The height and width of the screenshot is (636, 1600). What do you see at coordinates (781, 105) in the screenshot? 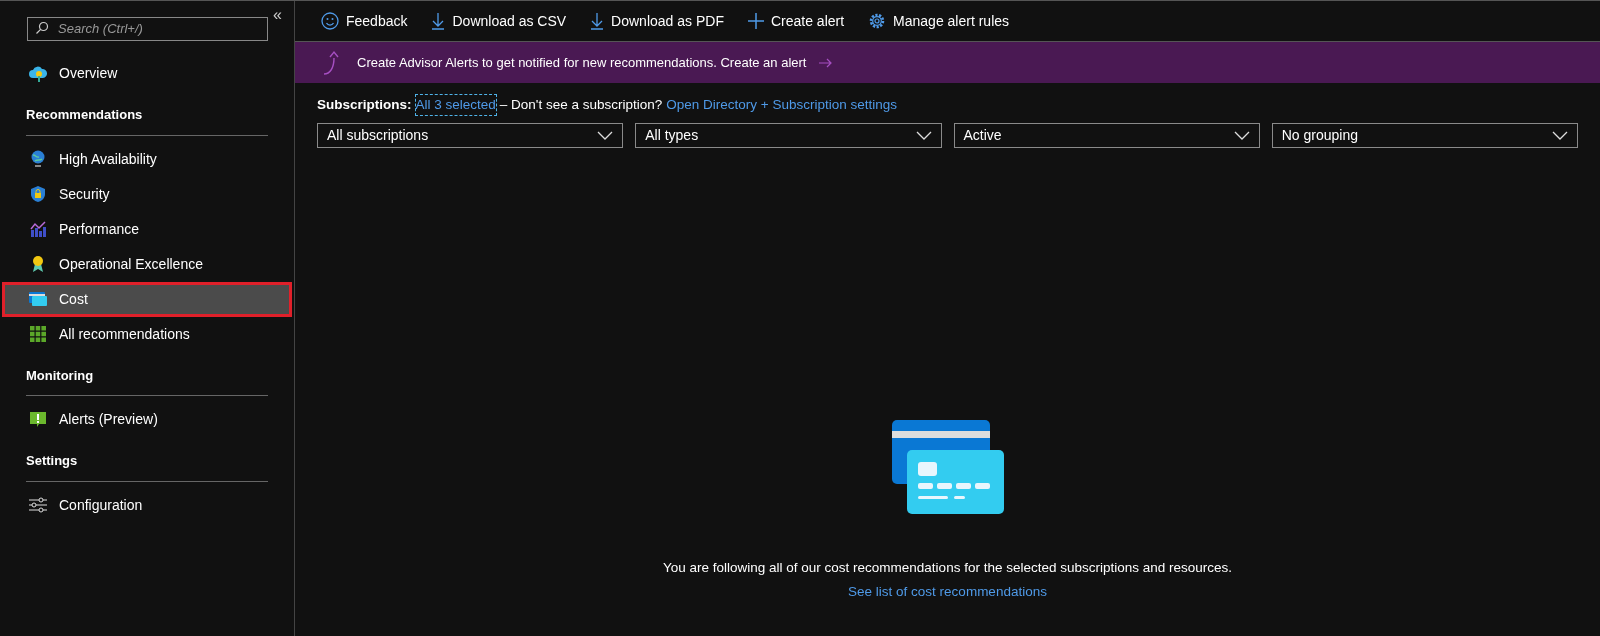
I see `settings-link: Open Directory + Subscription settings` at bounding box center [781, 105].